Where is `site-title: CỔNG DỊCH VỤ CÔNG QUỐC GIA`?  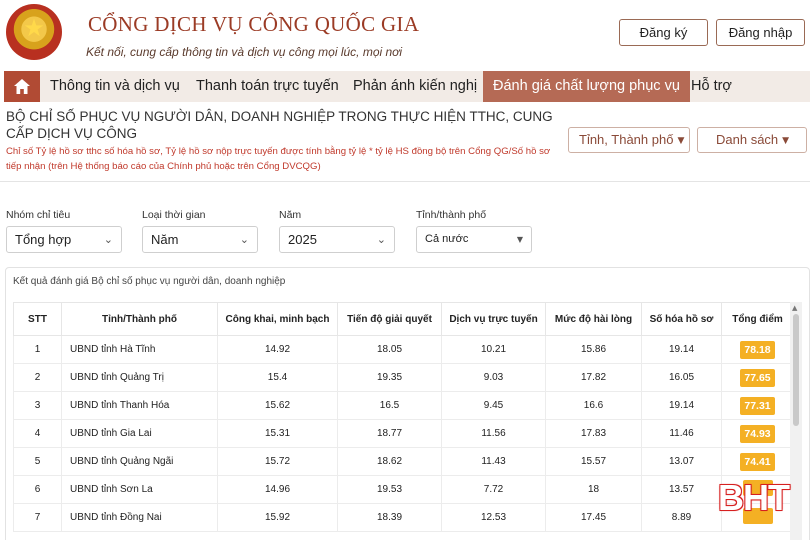
site-title: CỔNG DỊCH VỤ CÔNG QUỐC GIA is located at coordinates (253, 24).